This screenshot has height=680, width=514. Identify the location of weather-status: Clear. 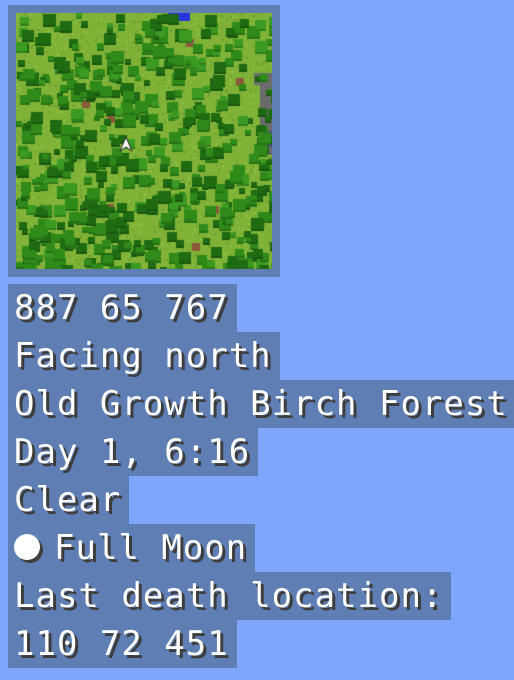
(69, 500).